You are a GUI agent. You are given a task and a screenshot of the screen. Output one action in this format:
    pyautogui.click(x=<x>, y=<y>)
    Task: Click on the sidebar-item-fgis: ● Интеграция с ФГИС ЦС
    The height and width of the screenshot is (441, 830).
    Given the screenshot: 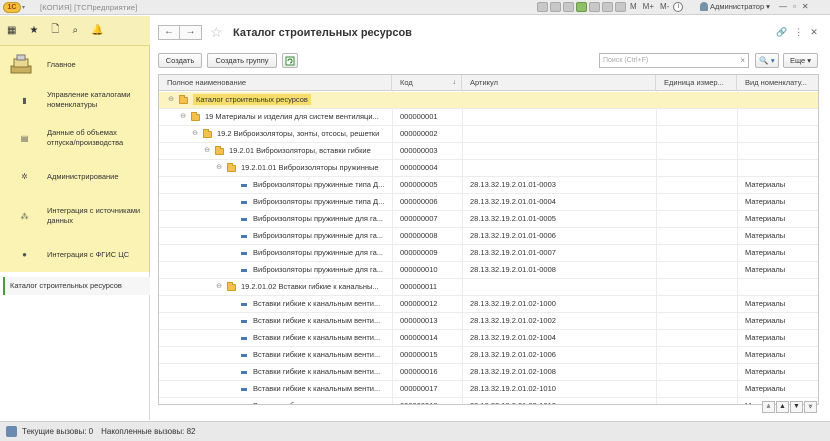 What is the action you would take?
    pyautogui.click(x=75, y=254)
    